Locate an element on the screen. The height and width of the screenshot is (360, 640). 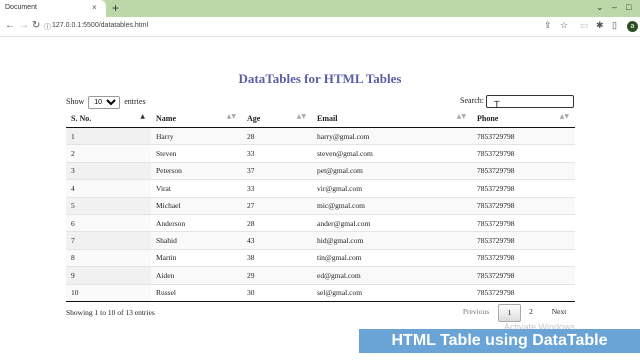
cell-email: pet@gmal.com is located at coordinates (392, 170).